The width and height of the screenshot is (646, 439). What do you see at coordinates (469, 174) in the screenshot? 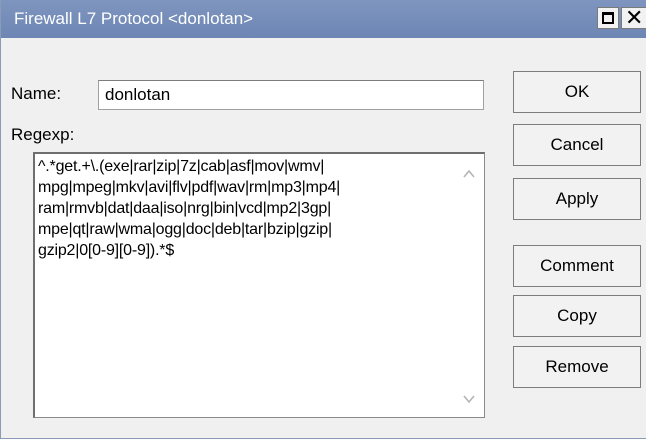
I see `arrow-up-icon` at bounding box center [469, 174].